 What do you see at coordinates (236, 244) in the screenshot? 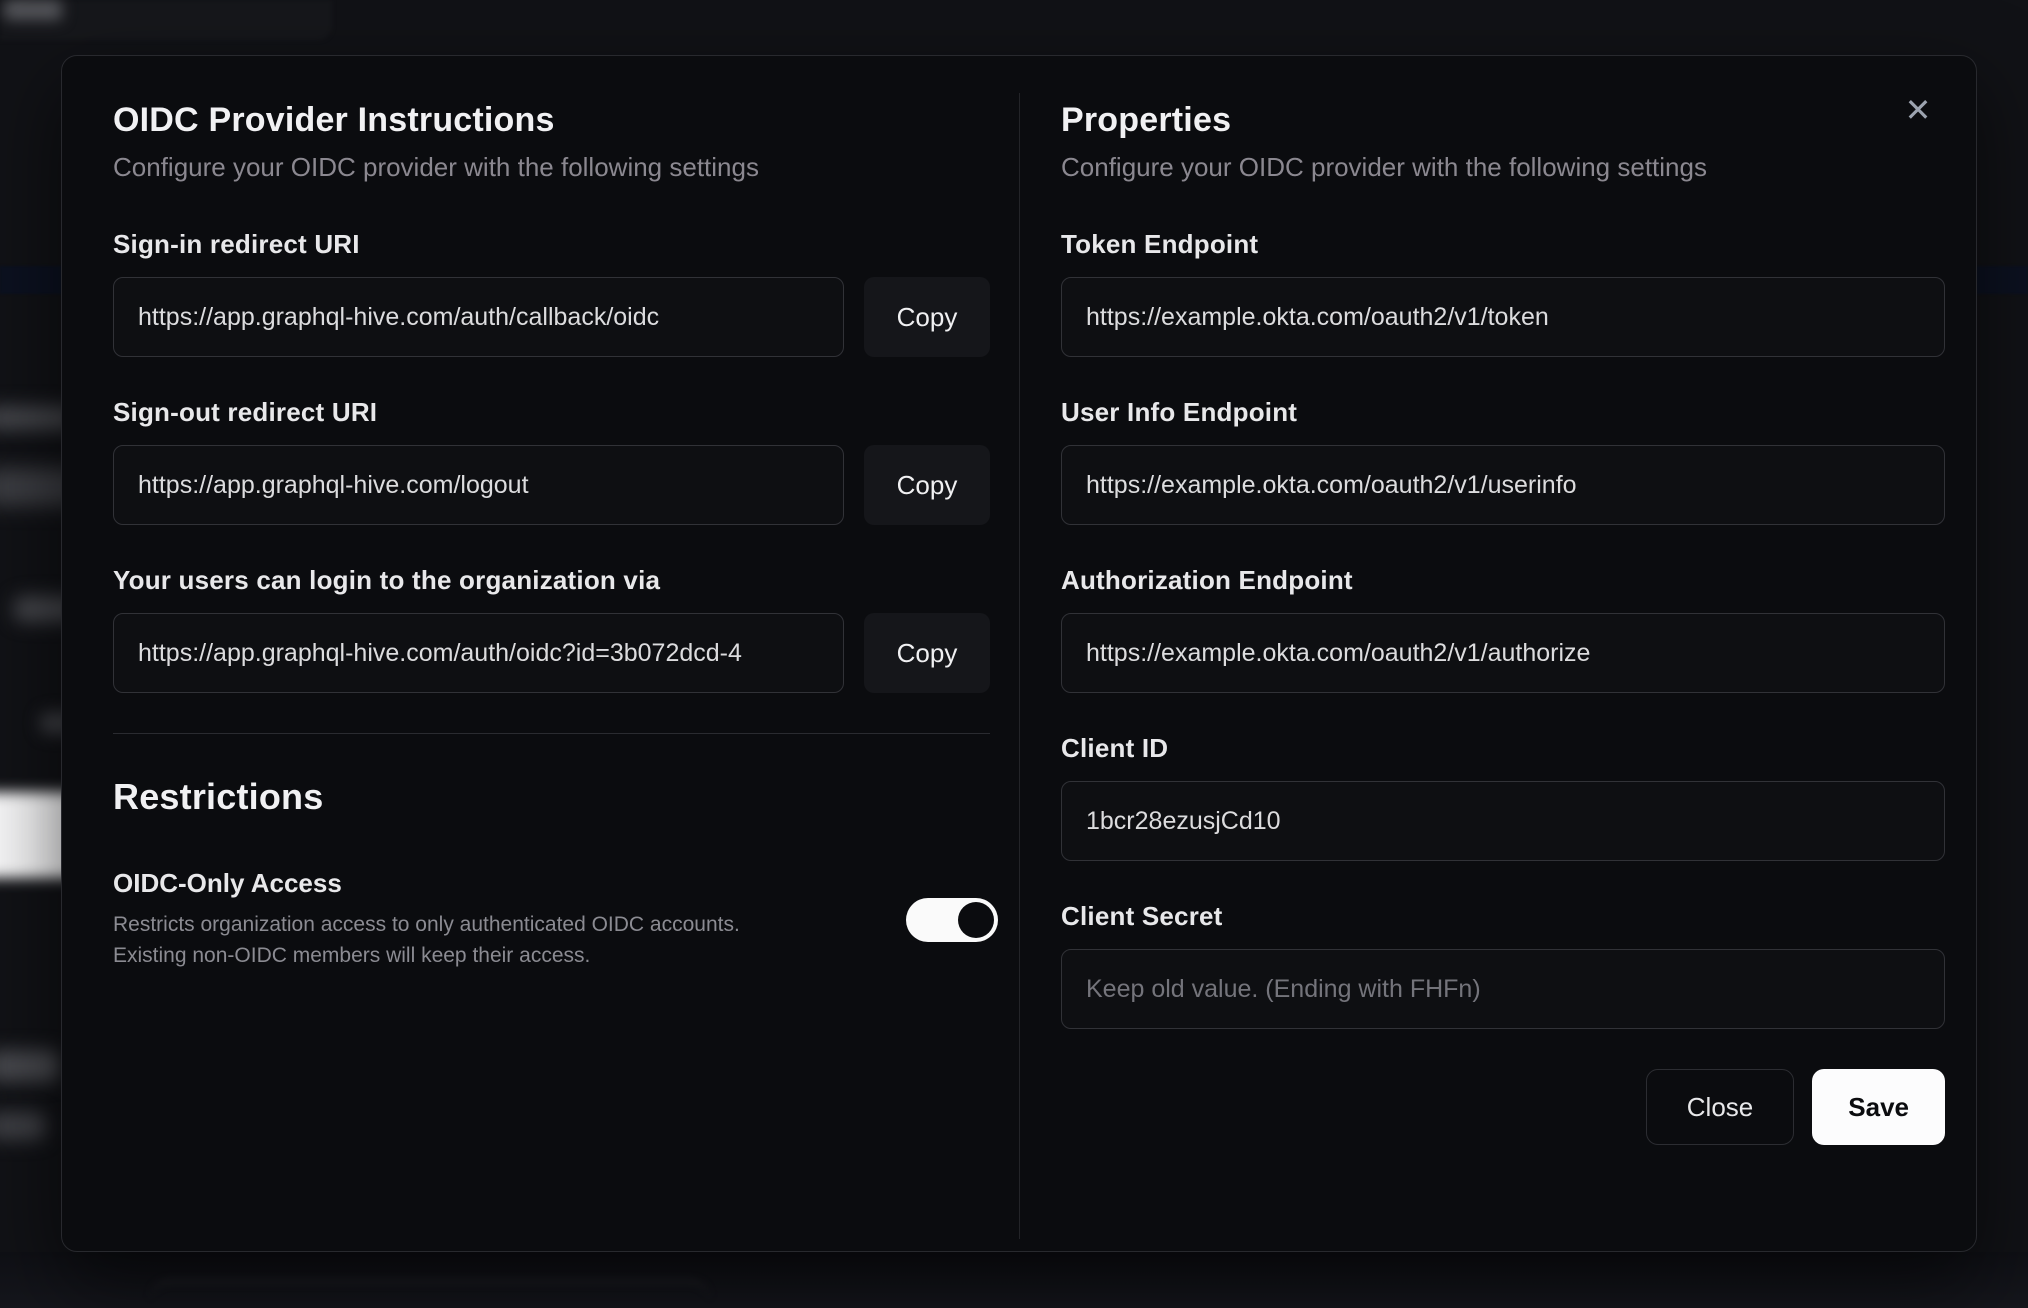
I see `signin-redirect-label: Sign-in redirect URI` at bounding box center [236, 244].